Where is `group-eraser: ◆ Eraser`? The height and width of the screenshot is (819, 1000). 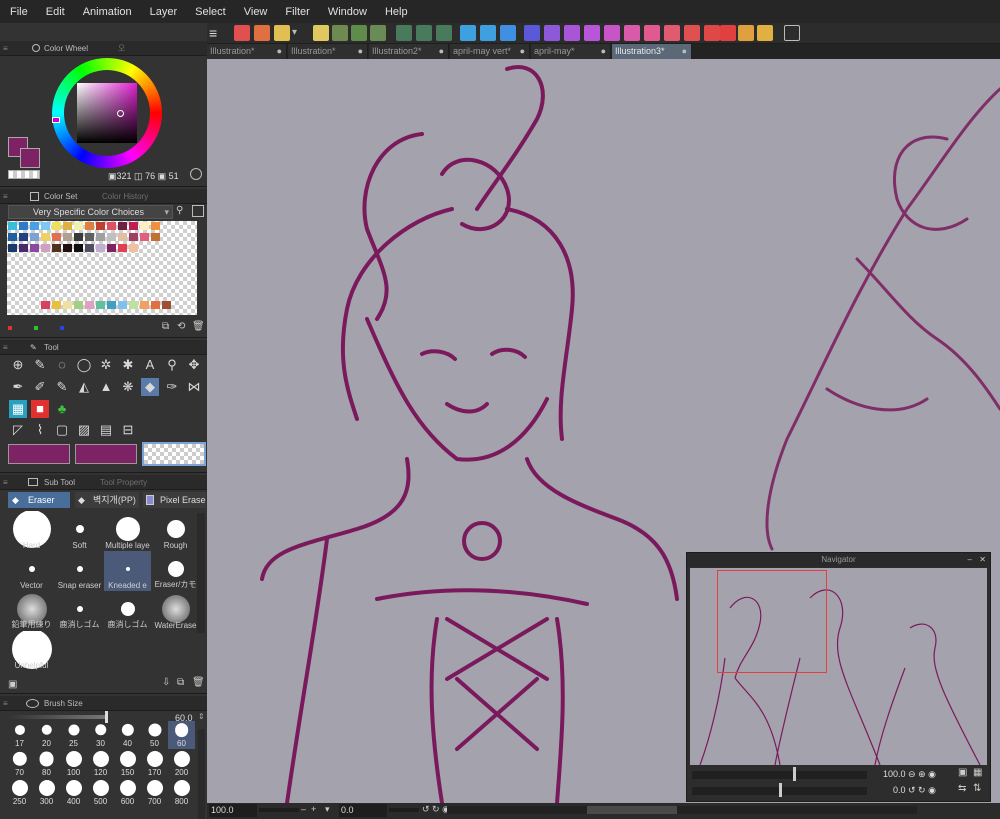
group-eraser: ◆ Eraser is located at coordinates (39, 500).